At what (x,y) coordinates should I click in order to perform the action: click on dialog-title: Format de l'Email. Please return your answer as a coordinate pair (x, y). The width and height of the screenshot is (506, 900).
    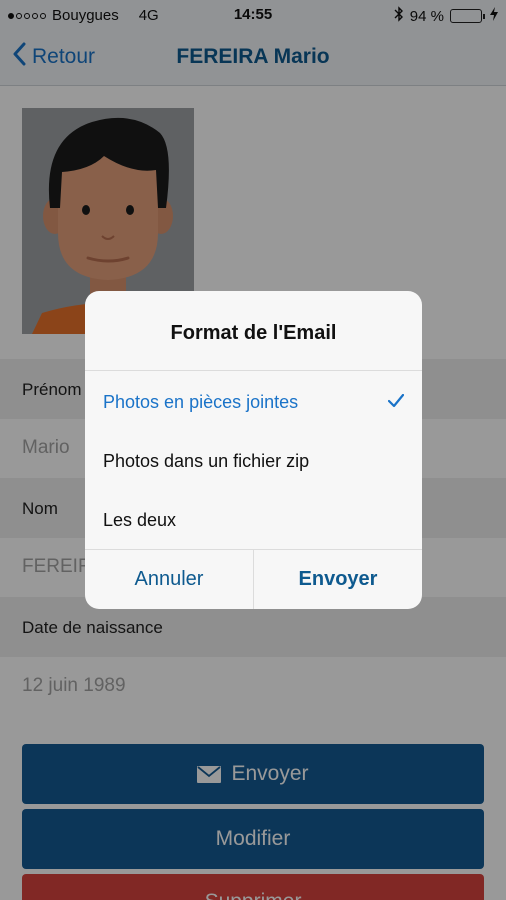
    Looking at the image, I should click on (253, 331).